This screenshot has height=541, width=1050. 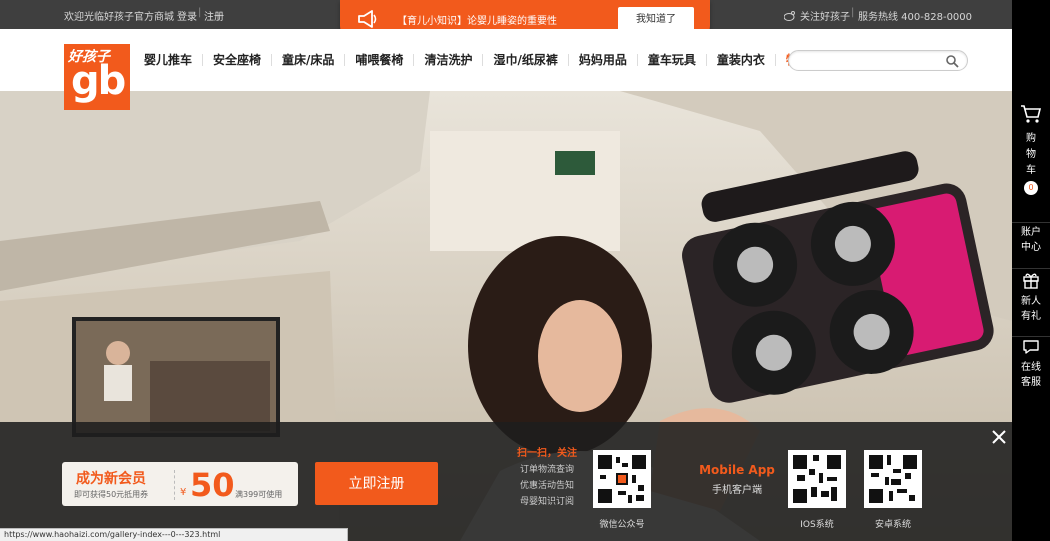 What do you see at coordinates (180, 484) in the screenshot?
I see `coupon-card: 成为新会员 即可获得50元抵用券 ¥ 50 满399可使用` at bounding box center [180, 484].